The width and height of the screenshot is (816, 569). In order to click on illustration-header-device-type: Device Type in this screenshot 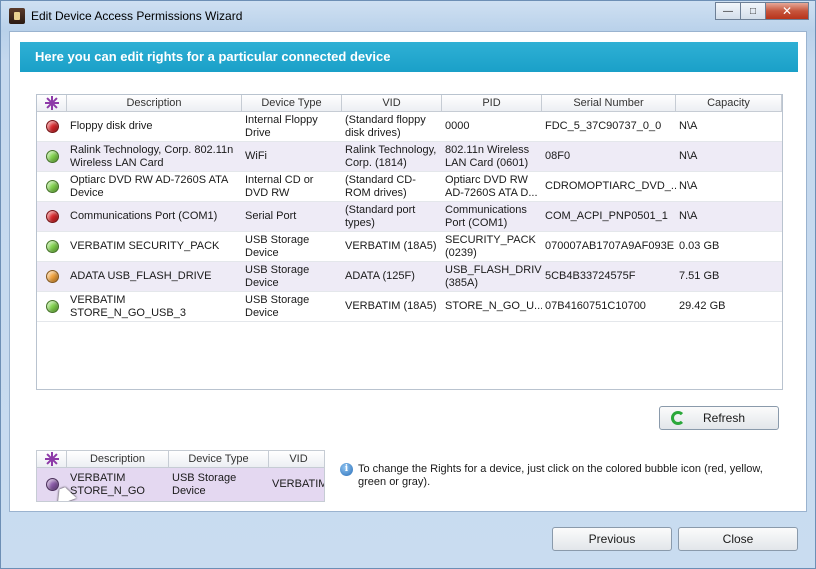, I will do `click(219, 459)`.